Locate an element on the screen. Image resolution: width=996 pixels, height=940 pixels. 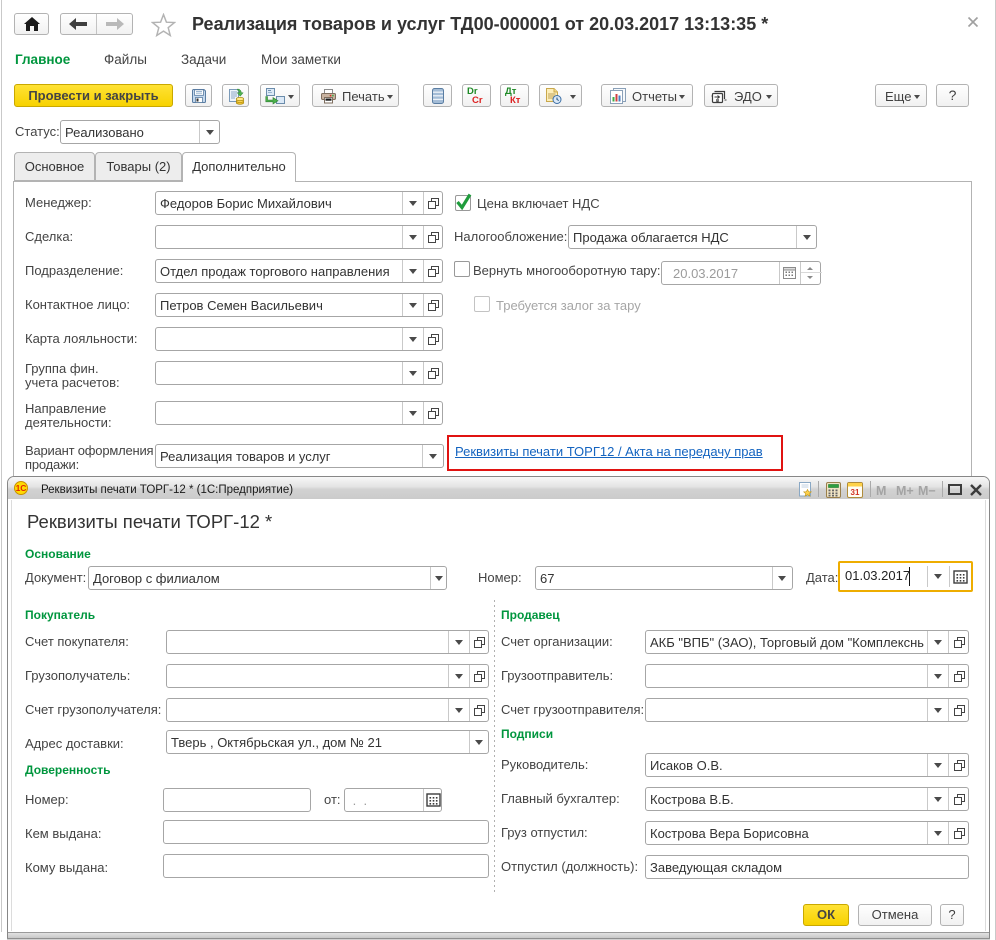
svg-text: 31 is located at coordinates (855, 492).